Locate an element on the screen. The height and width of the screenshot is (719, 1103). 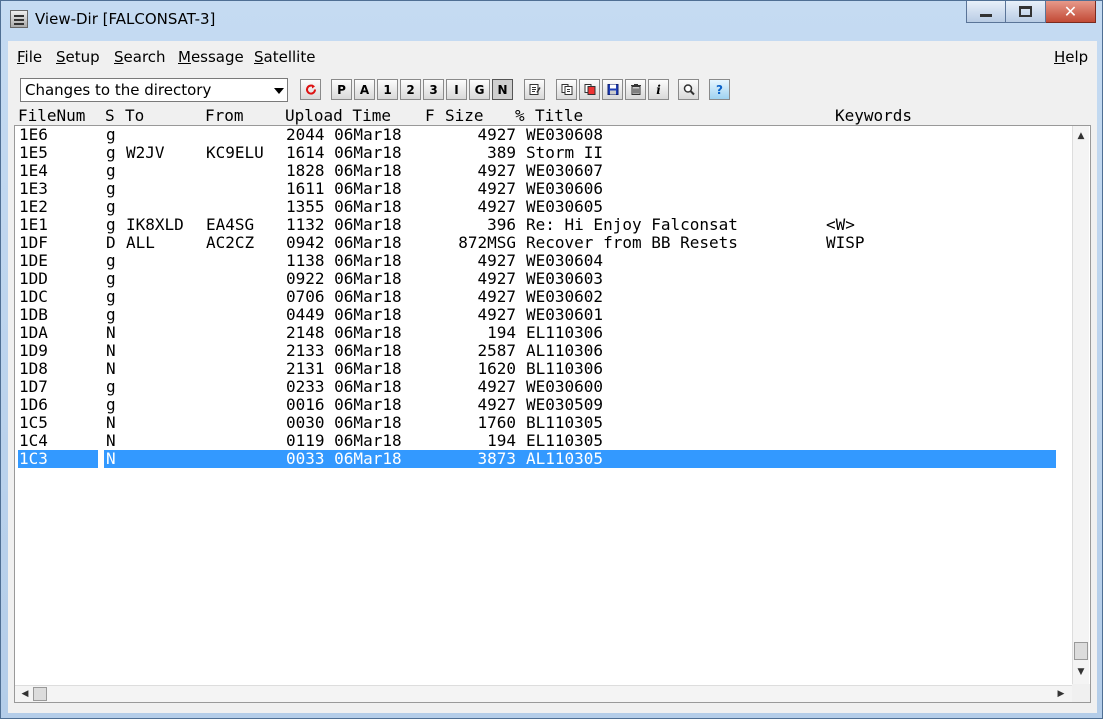
refresh-icon is located at coordinates (310, 89).